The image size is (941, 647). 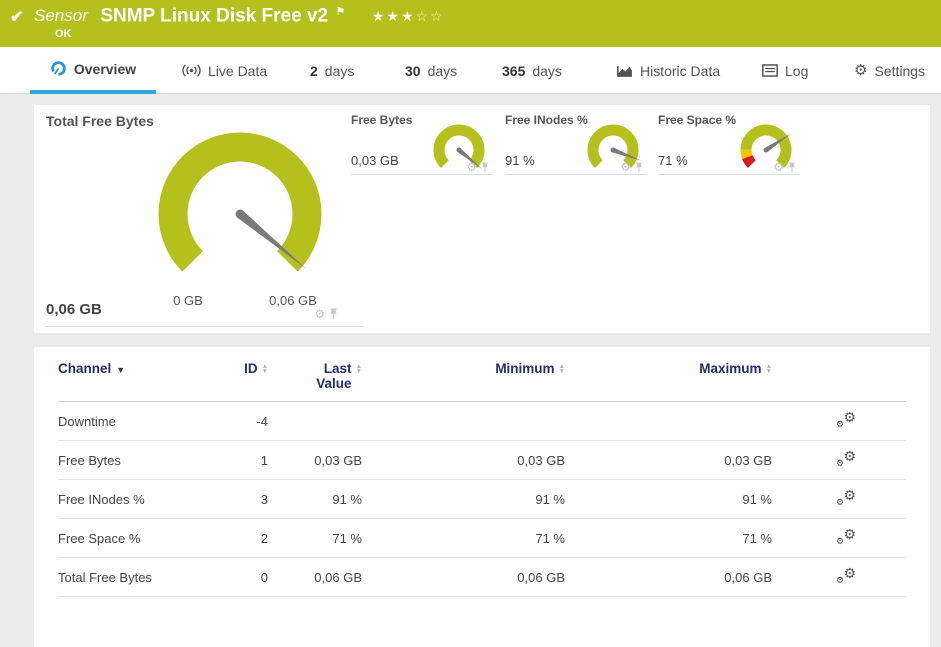 I want to click on table-row-free-inodes: Free INodes % 3 91 % 91 % 91 % ⚙ ⚙, so click(x=482, y=499).